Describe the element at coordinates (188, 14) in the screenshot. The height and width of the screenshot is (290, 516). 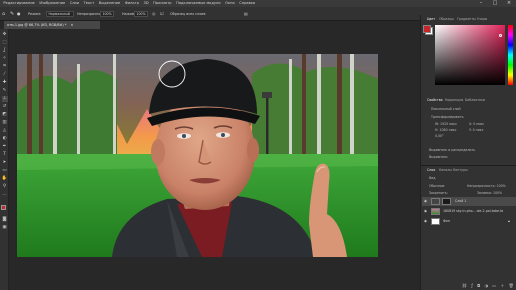
I see `sample-label: Образец всех слоев` at that location.